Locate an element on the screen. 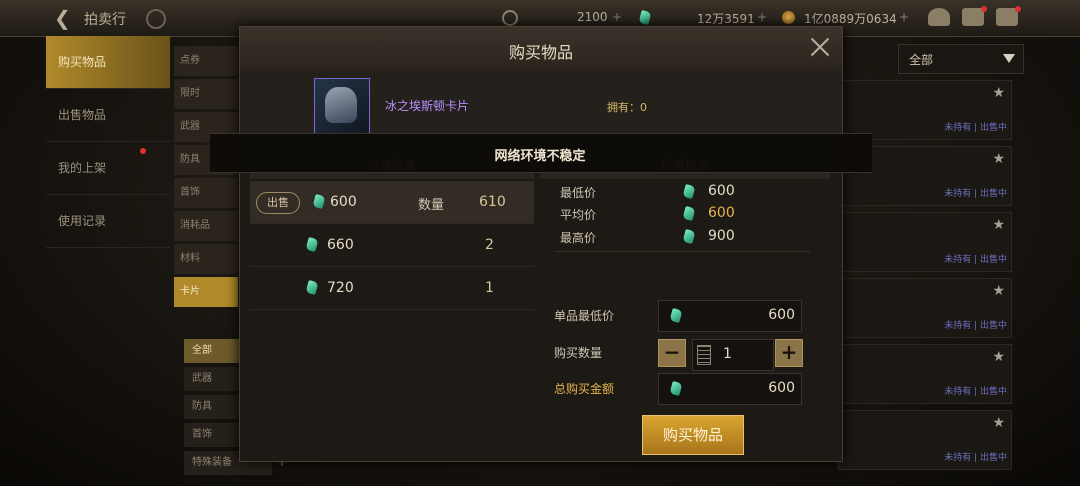  listings-notification-dot is located at coordinates (143, 151).